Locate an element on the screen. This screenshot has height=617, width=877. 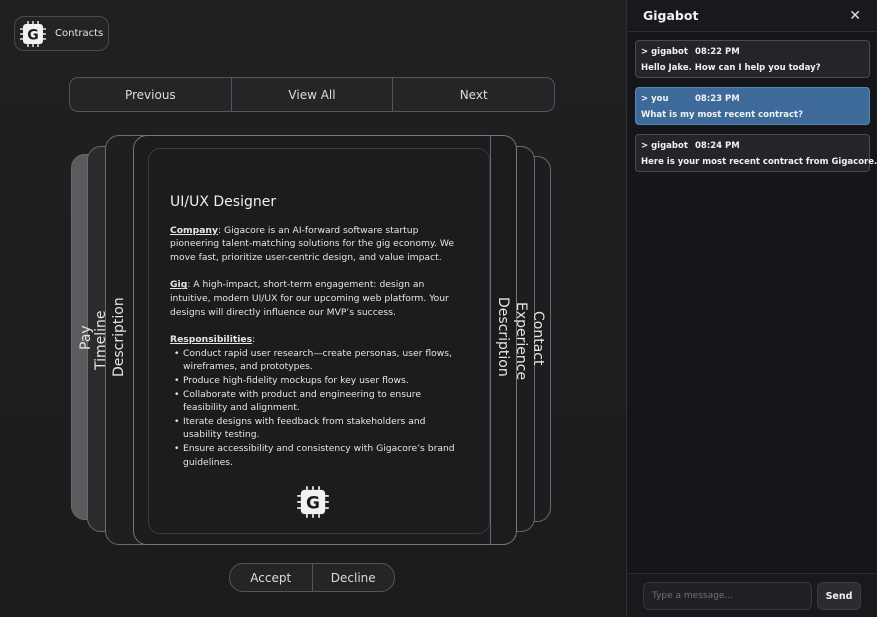
decision-buttons: Accept Decline is located at coordinates (312, 577).